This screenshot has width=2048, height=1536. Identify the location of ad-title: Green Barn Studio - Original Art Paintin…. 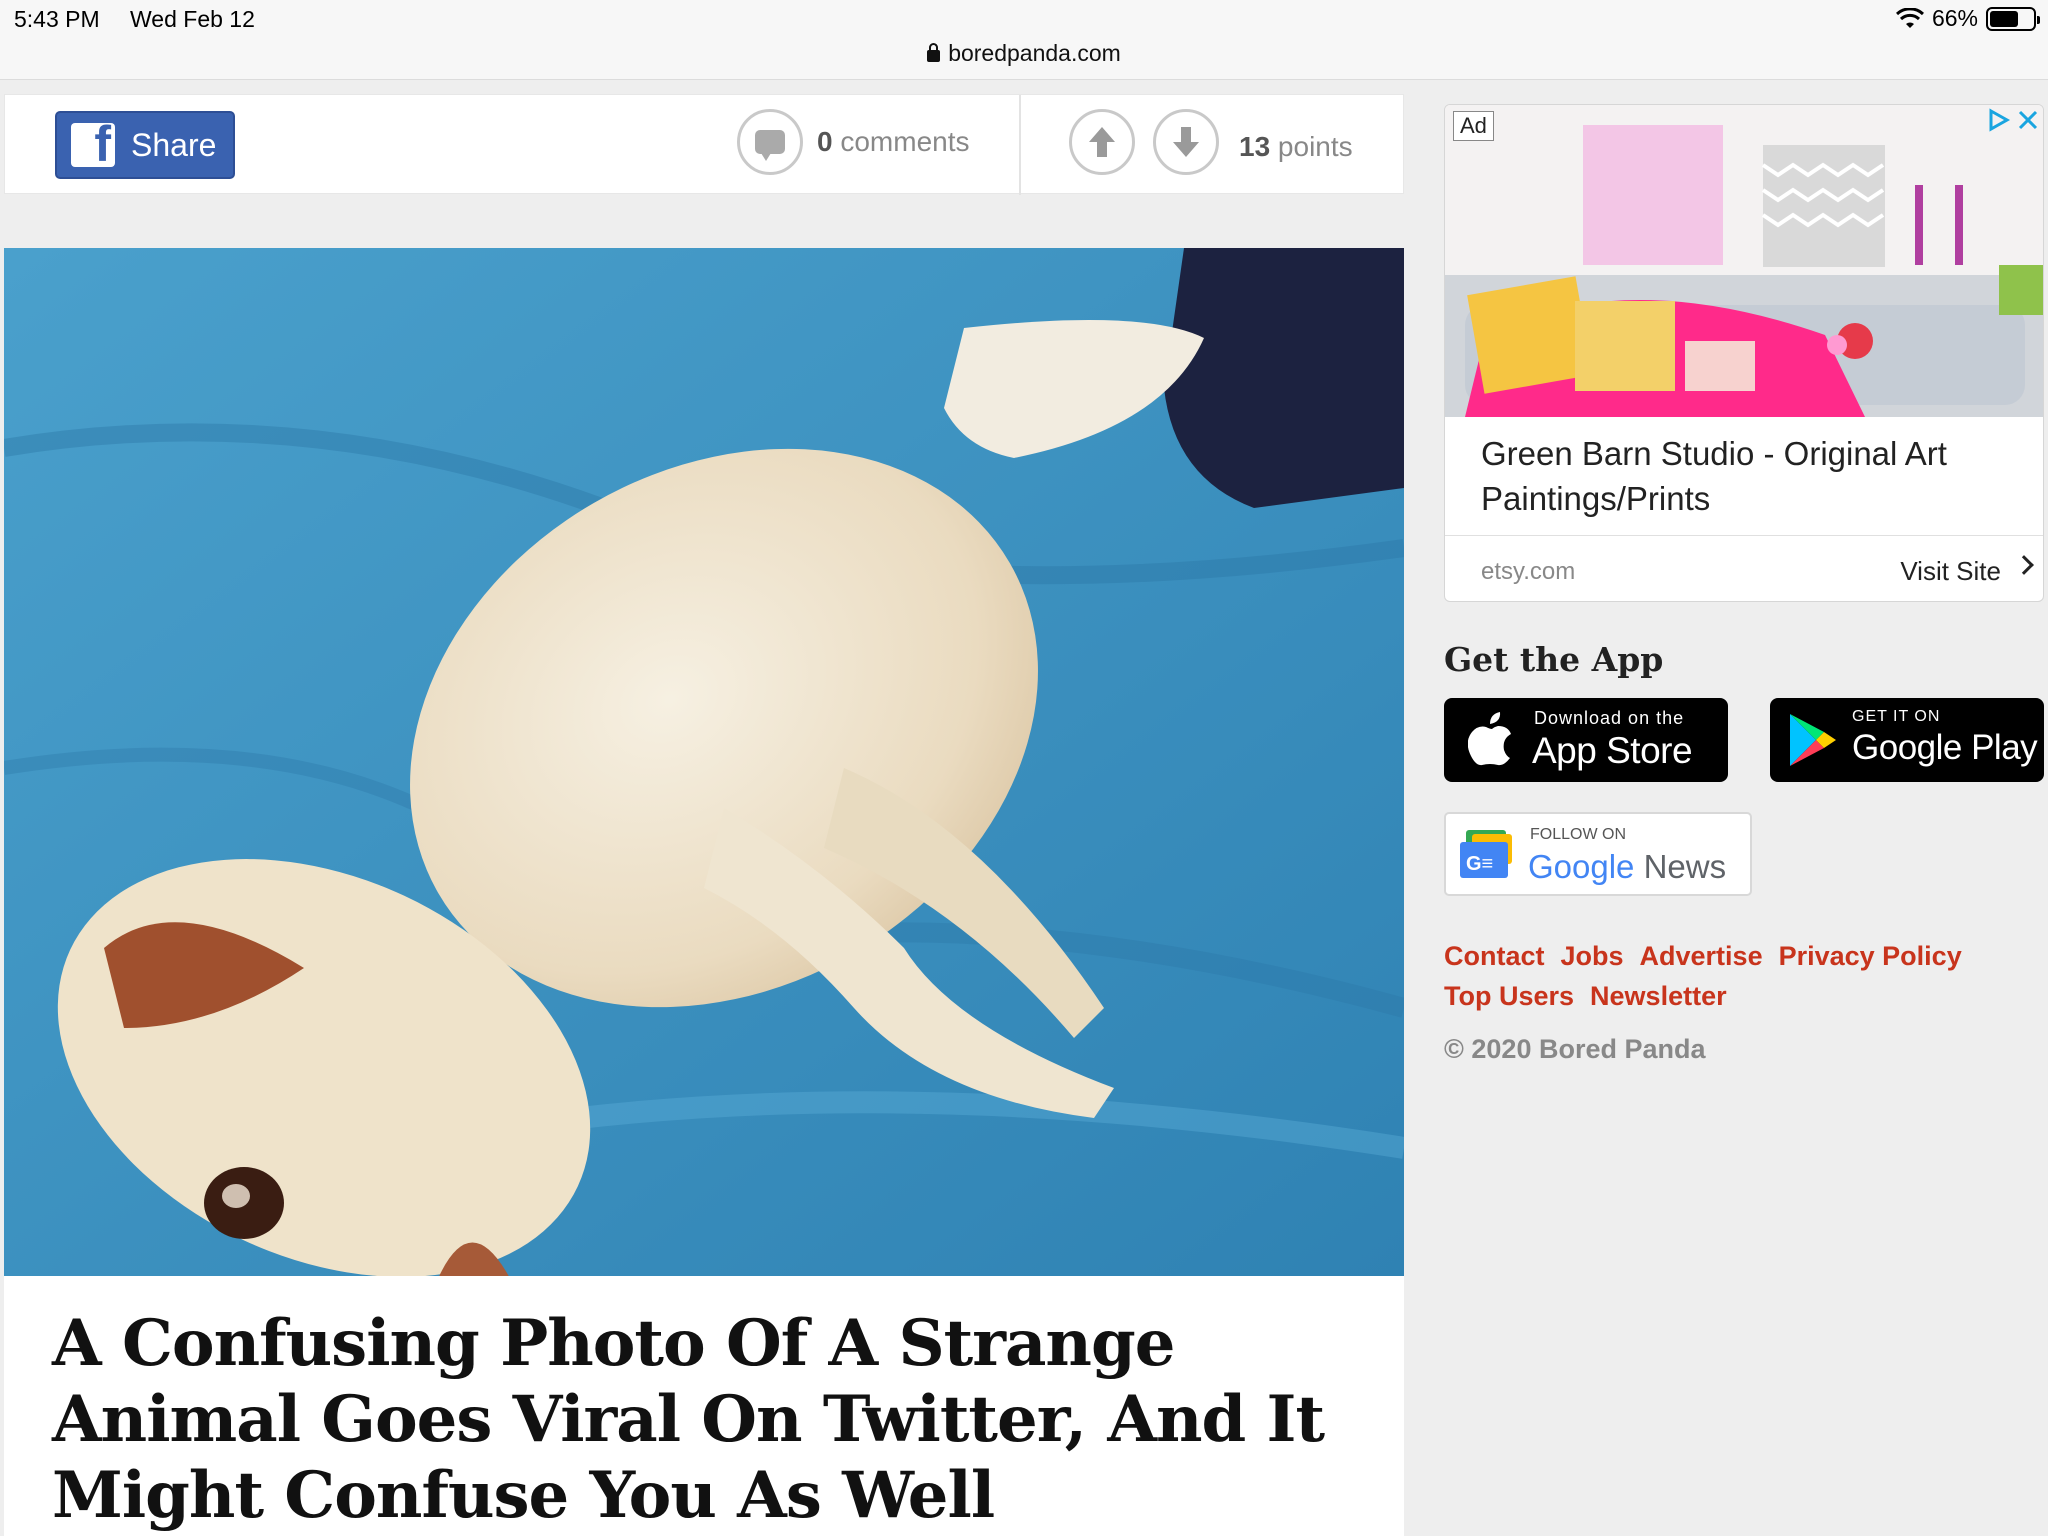
(1751, 476).